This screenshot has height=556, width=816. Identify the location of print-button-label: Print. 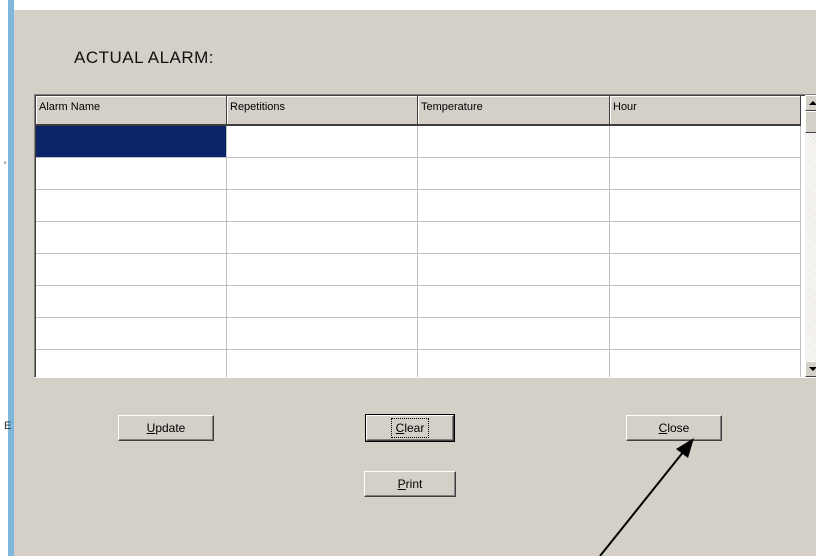
(410, 484).